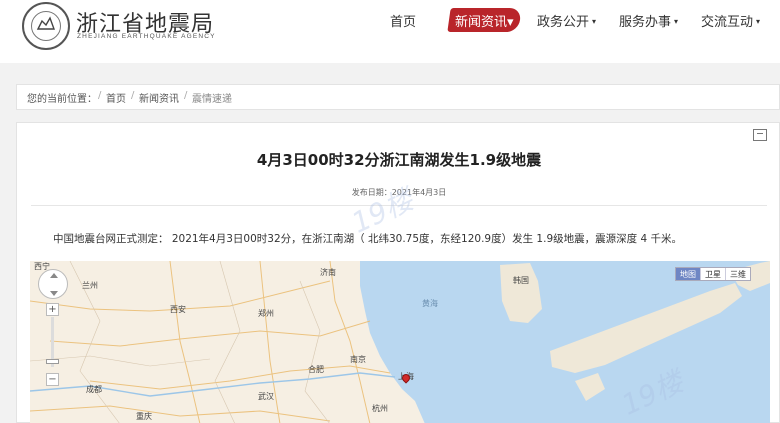 Image resolution: width=780 pixels, height=423 pixels. I want to click on map-label: 黄海, so click(430, 303).